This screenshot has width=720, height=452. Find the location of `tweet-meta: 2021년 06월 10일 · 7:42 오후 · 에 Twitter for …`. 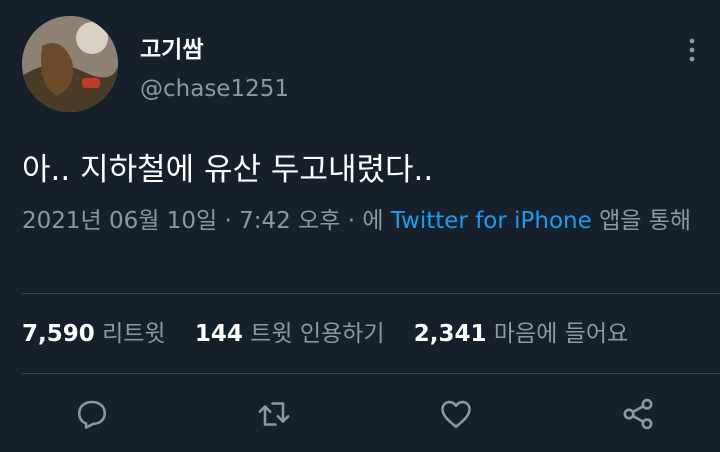

tweet-meta: 2021년 06월 10일 · 7:42 오후 · 에 Twitter for … is located at coordinates (362, 221).